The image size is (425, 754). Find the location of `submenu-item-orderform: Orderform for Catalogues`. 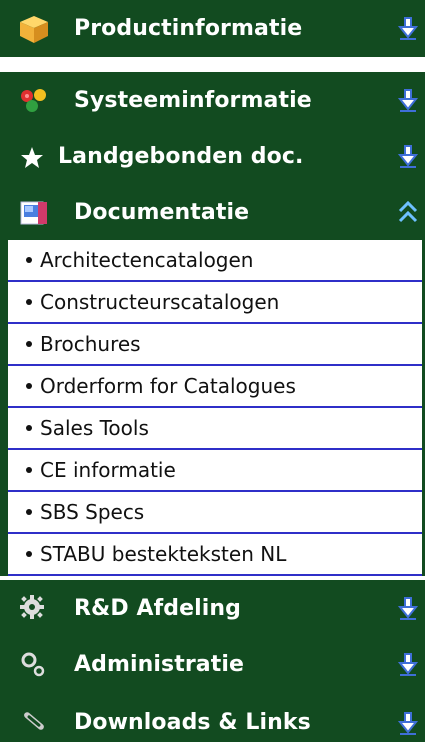

submenu-item-orderform: Orderform for Catalogues is located at coordinates (215, 387).